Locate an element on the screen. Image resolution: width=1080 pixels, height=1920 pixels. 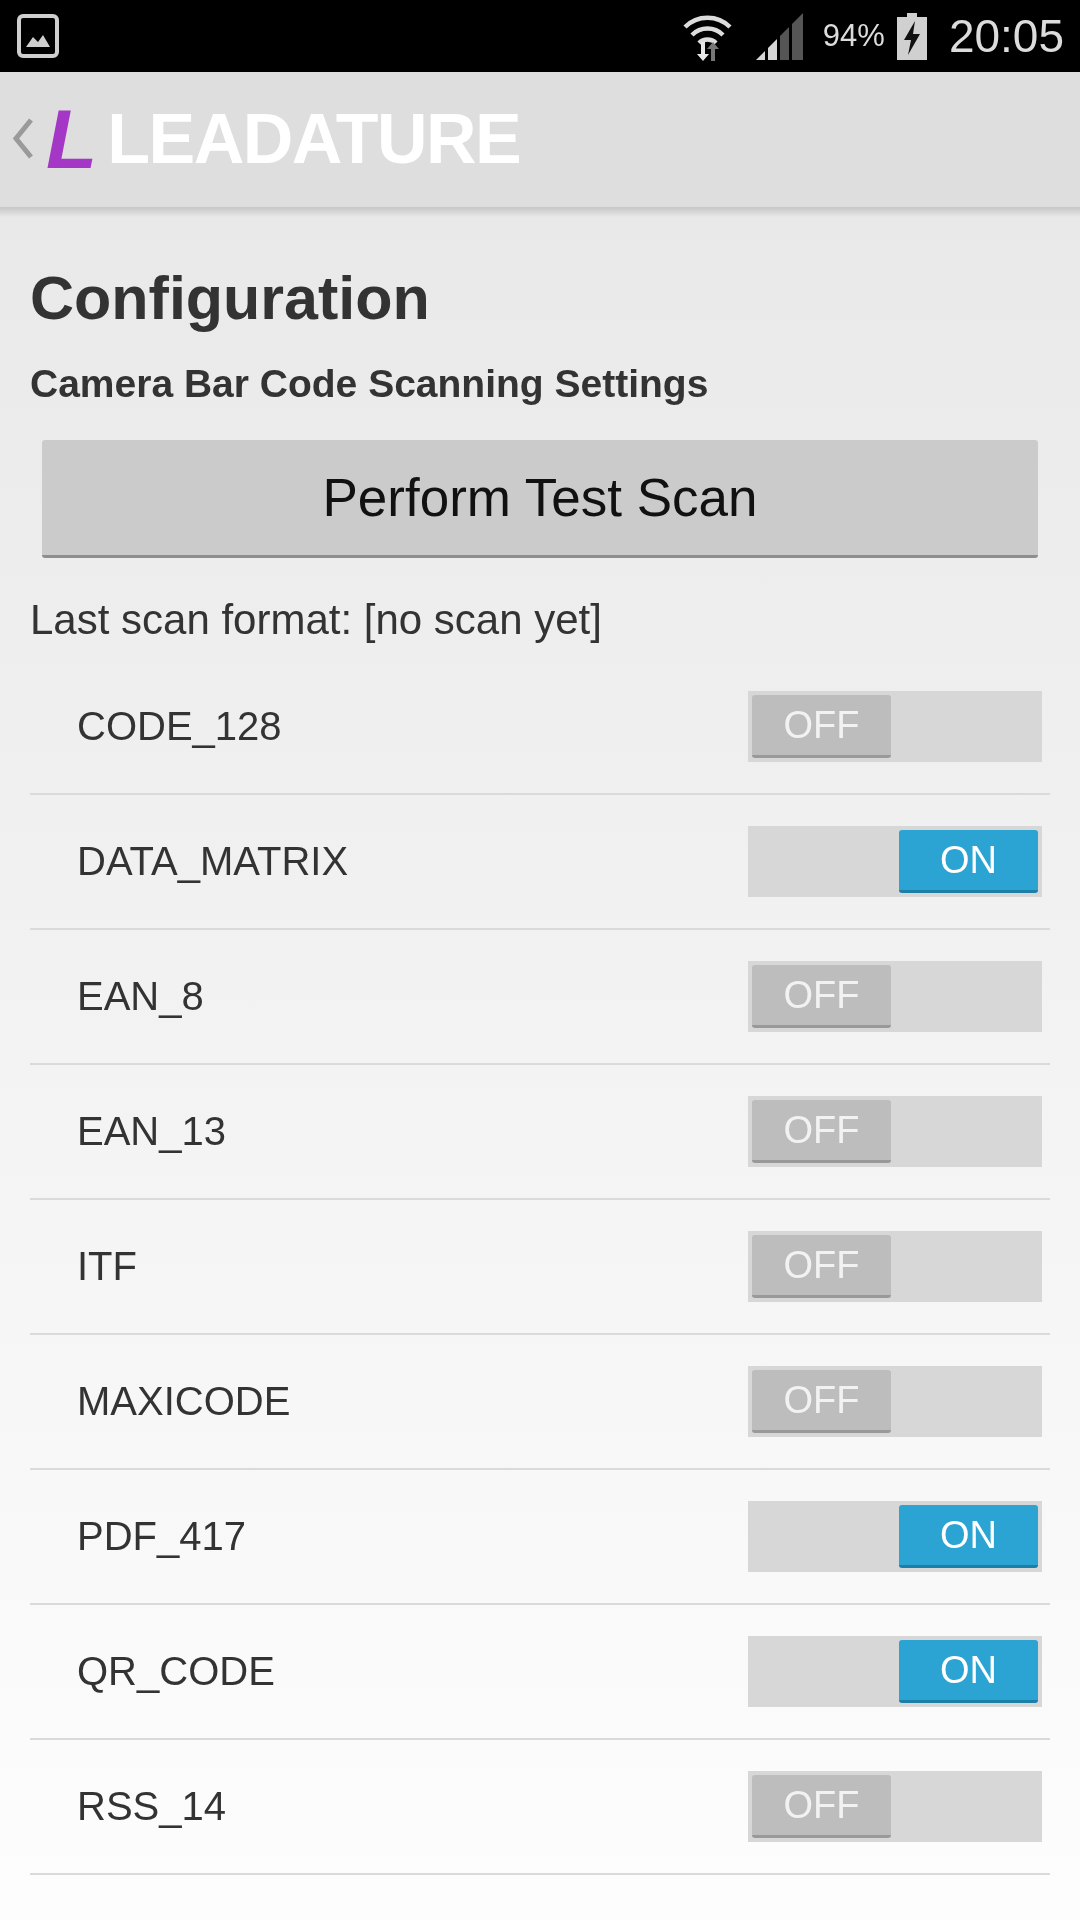
logo-mark: L is located at coordinates (72, 138).